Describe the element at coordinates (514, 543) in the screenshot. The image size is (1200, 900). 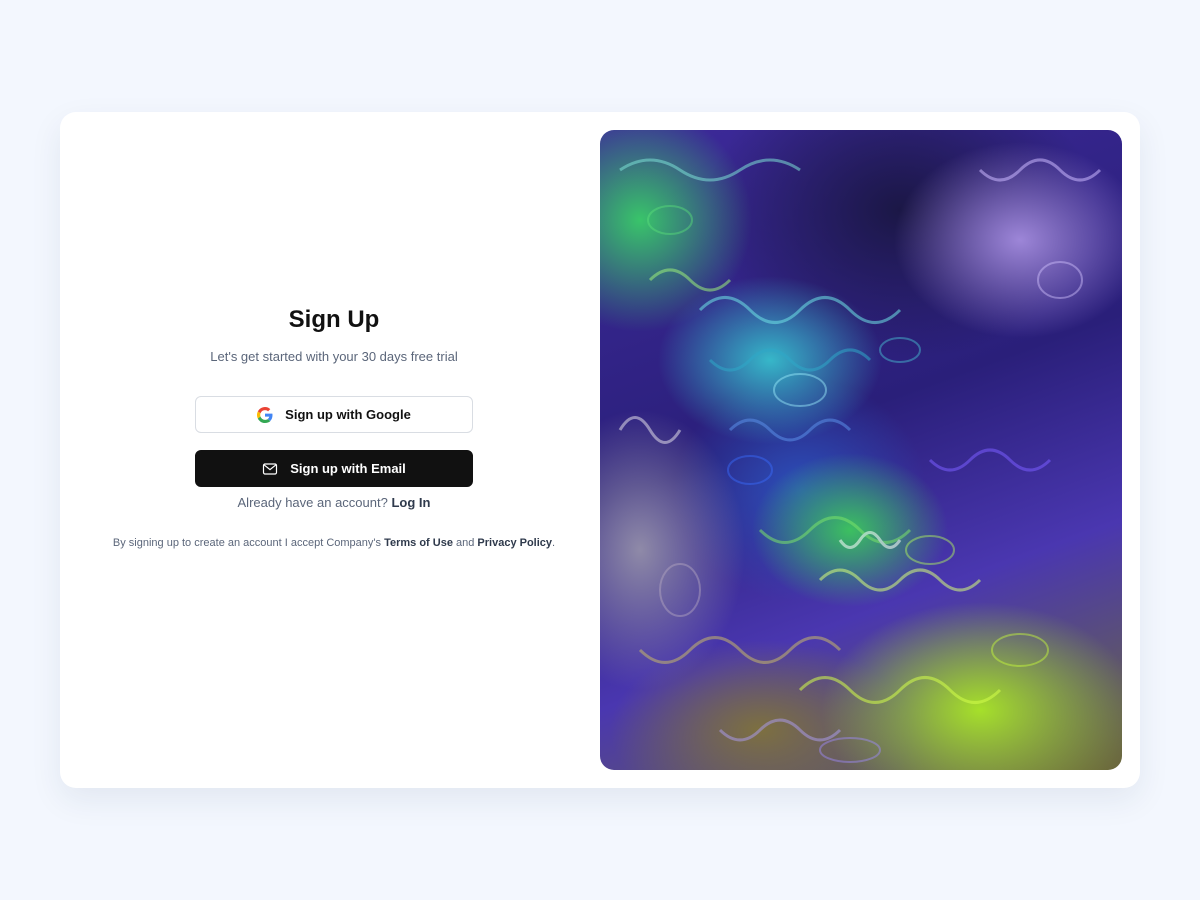
I see `privacy-link: Privacy Policy` at that location.